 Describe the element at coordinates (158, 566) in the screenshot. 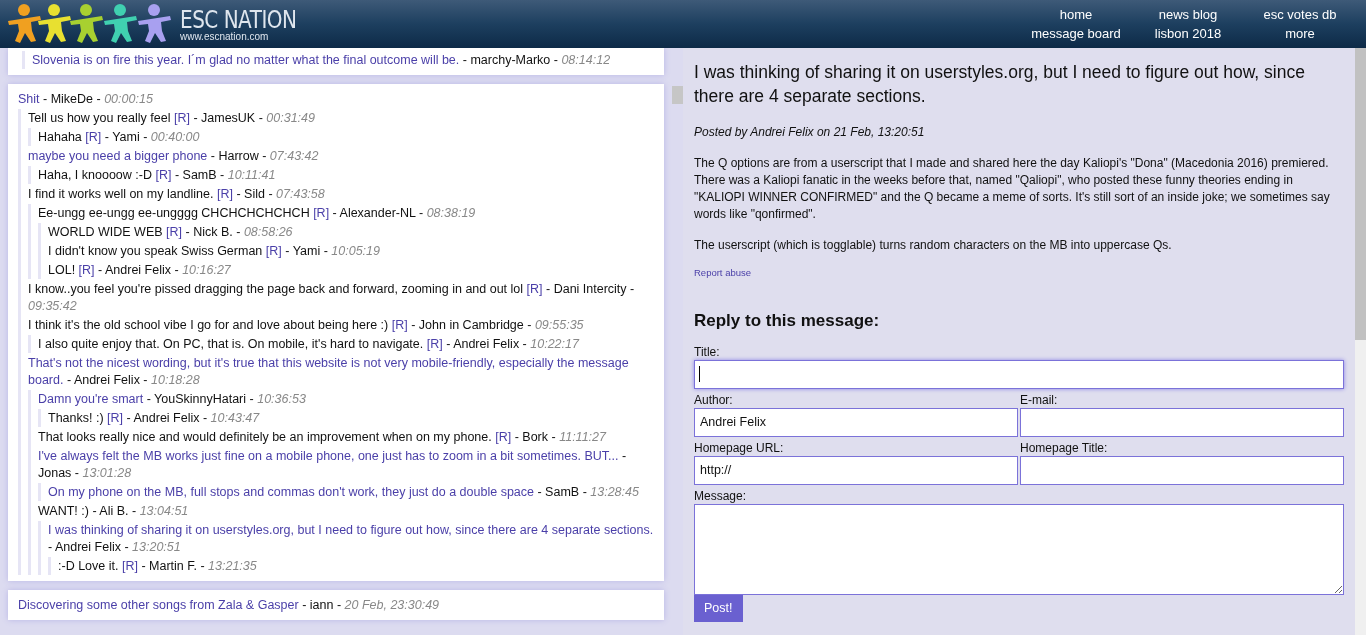

I see `post-entry: :-D Love it. [R] - Martin F. - 13:21:35` at that location.